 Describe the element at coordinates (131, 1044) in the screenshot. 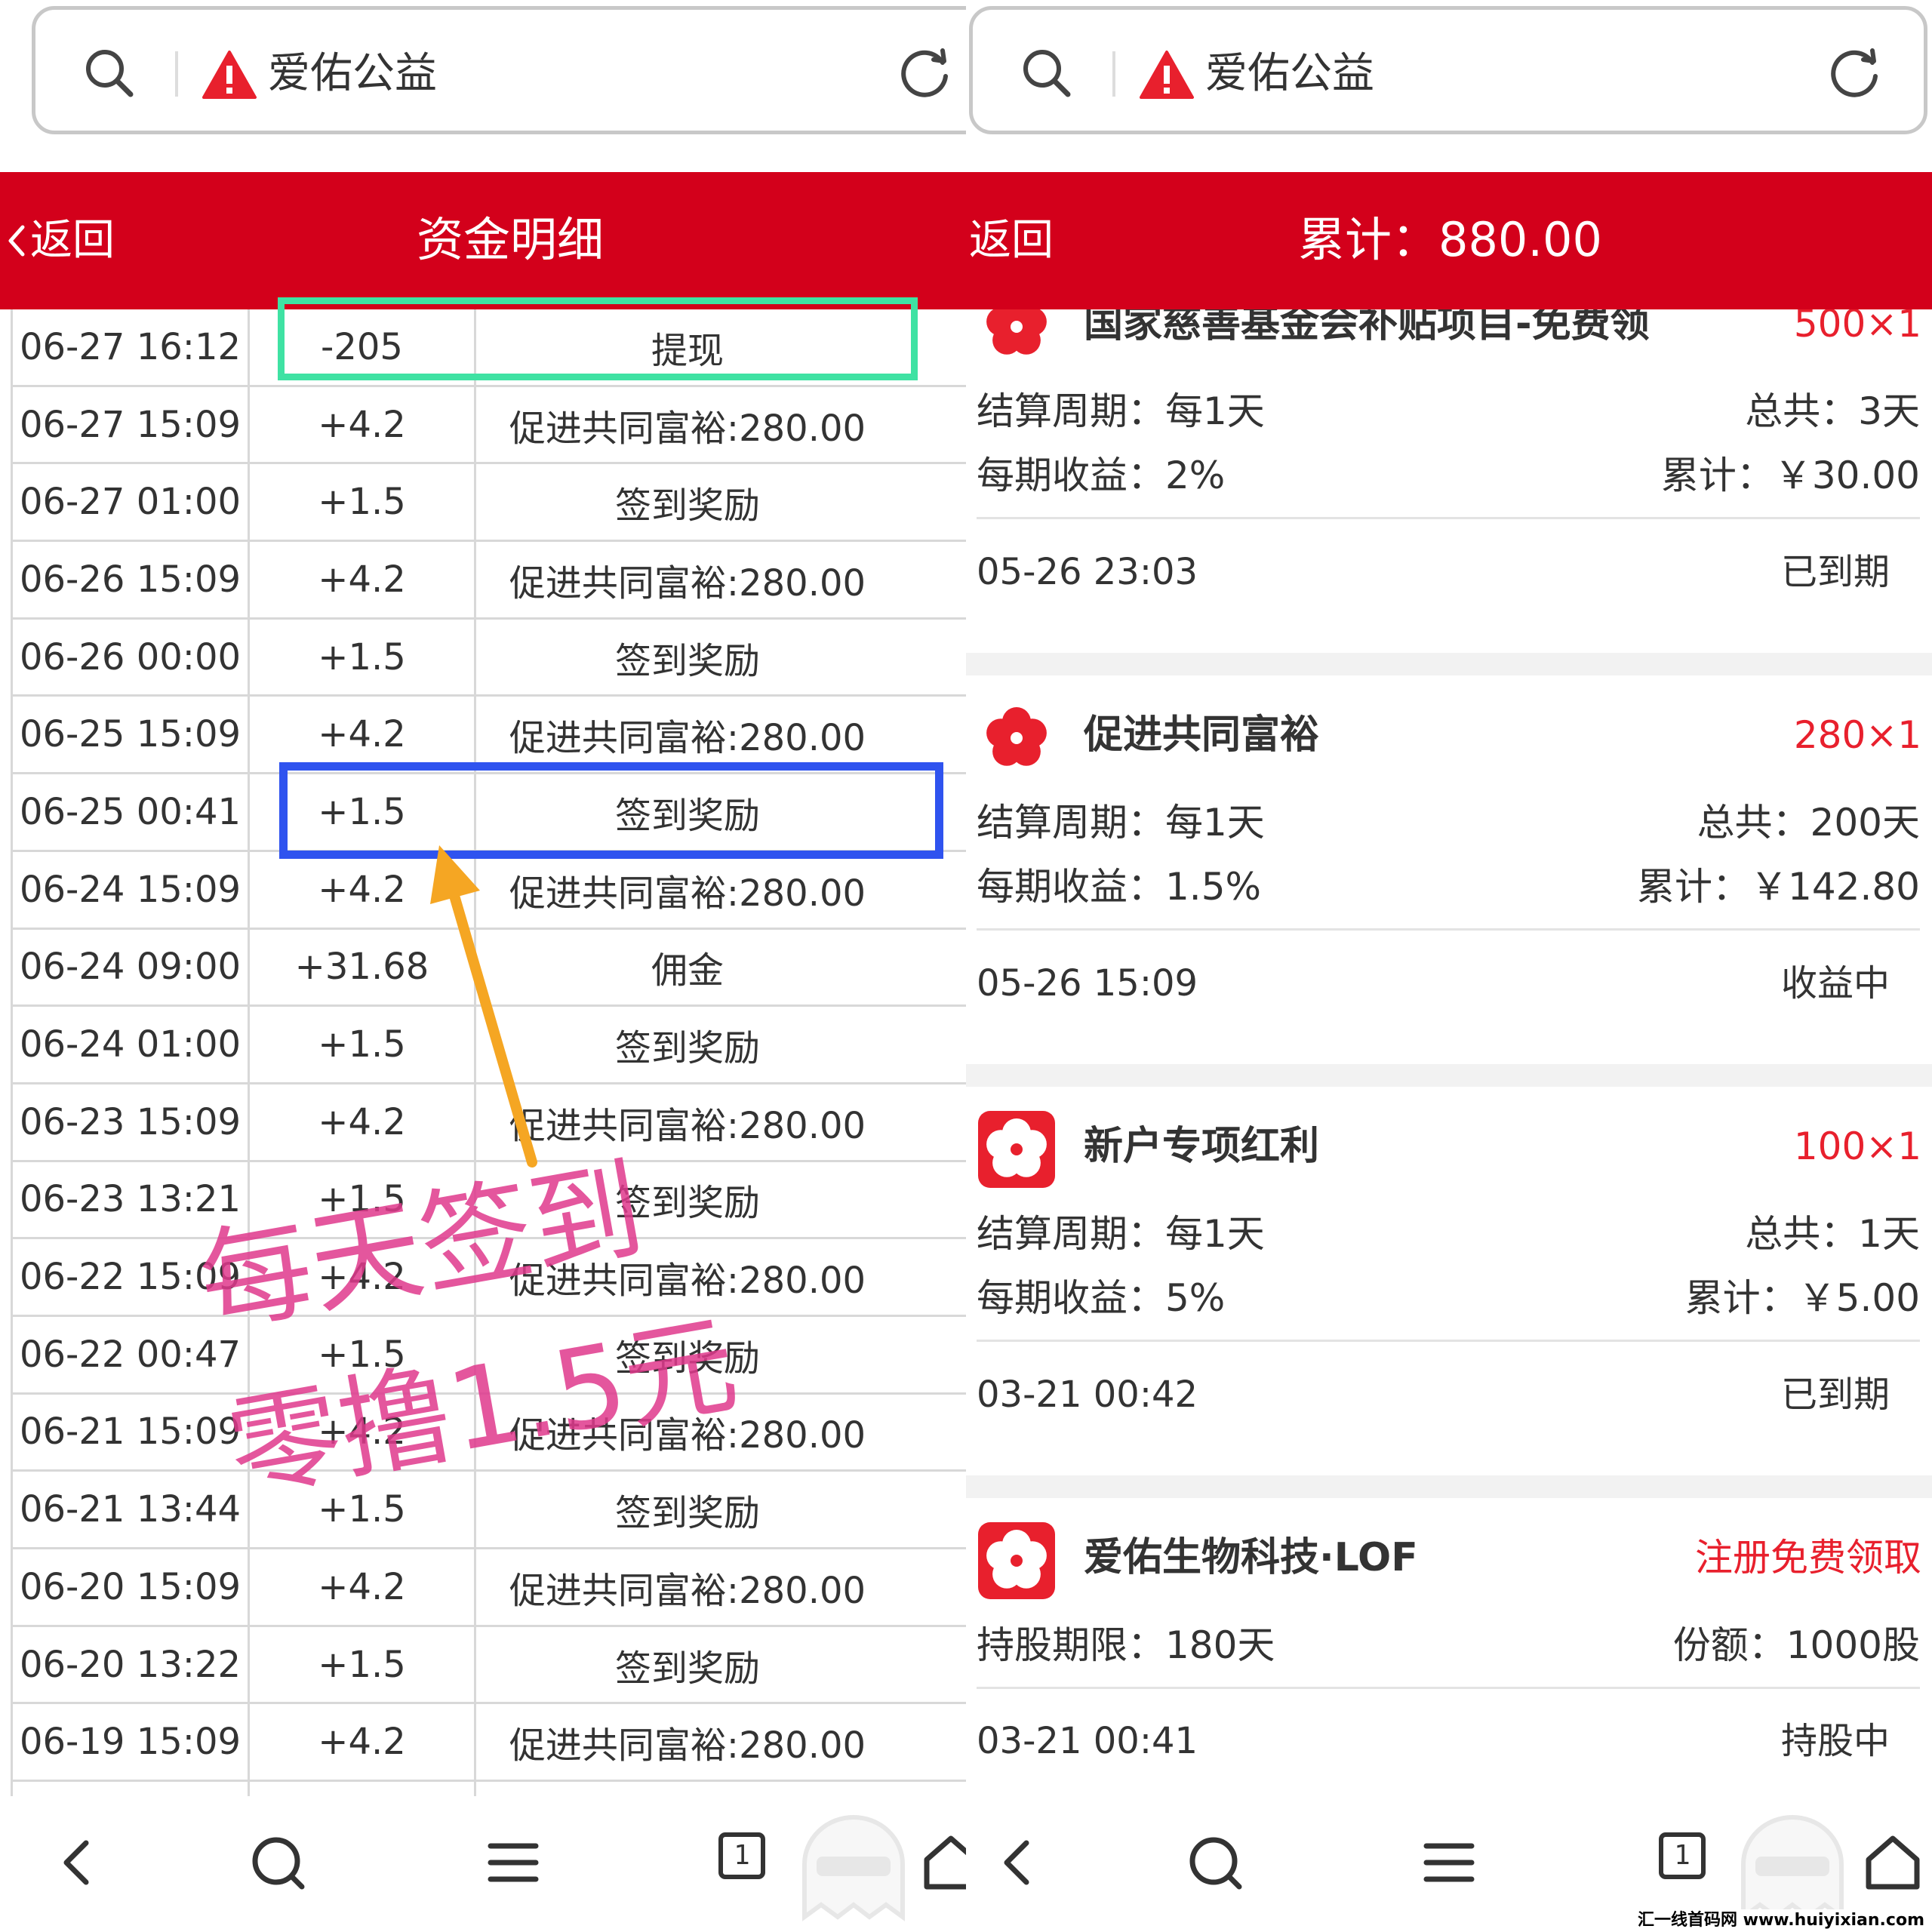

I see `ledger-date-cell: 06-24 01:00` at that location.